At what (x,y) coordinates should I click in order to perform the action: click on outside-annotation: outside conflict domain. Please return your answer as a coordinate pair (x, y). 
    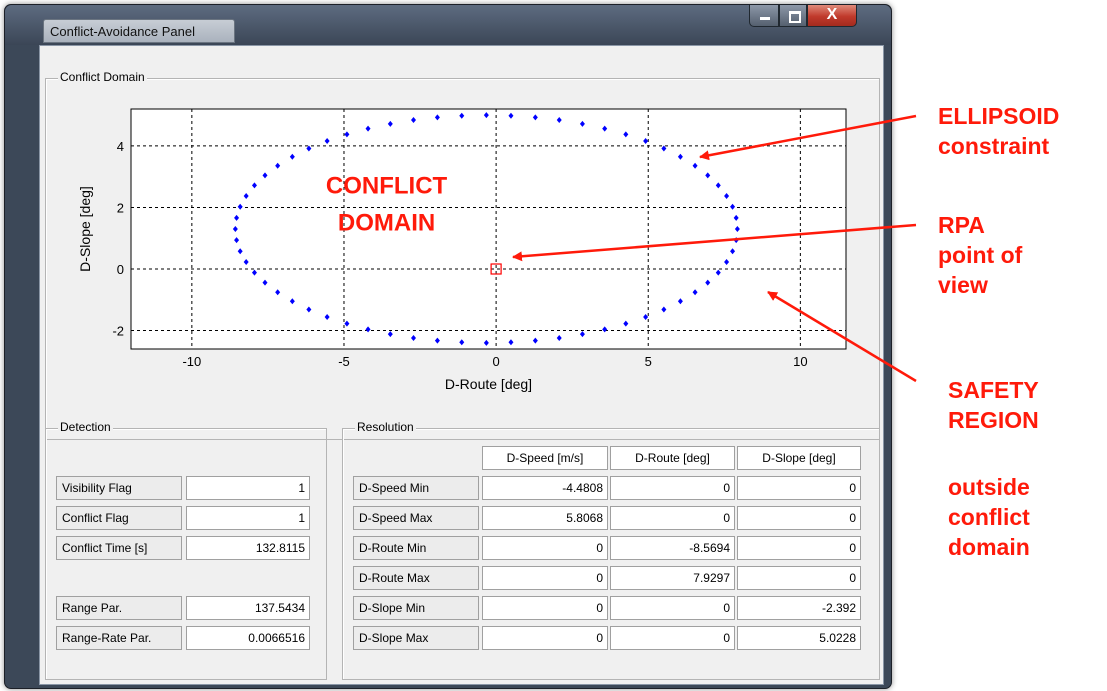
    Looking at the image, I should click on (989, 517).